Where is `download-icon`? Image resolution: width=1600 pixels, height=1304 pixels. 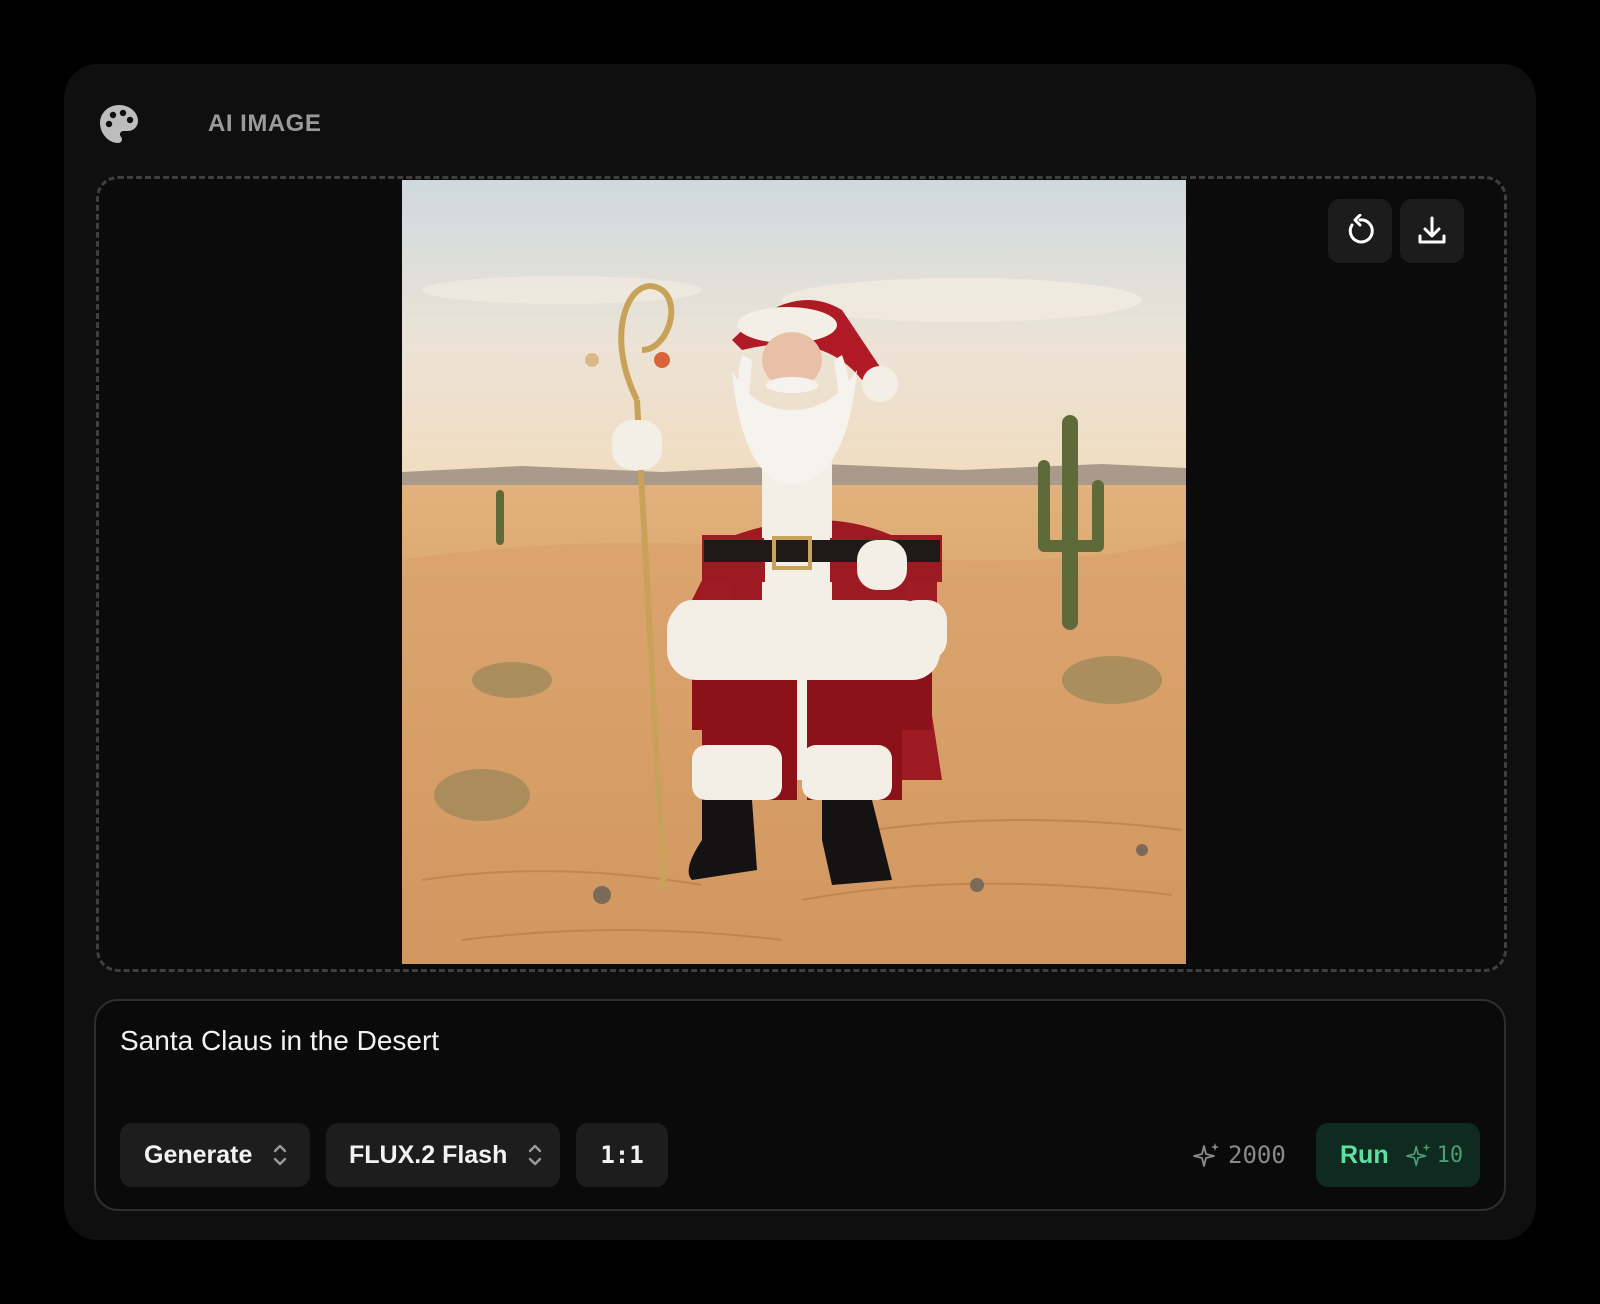
download-icon is located at coordinates (1432, 230).